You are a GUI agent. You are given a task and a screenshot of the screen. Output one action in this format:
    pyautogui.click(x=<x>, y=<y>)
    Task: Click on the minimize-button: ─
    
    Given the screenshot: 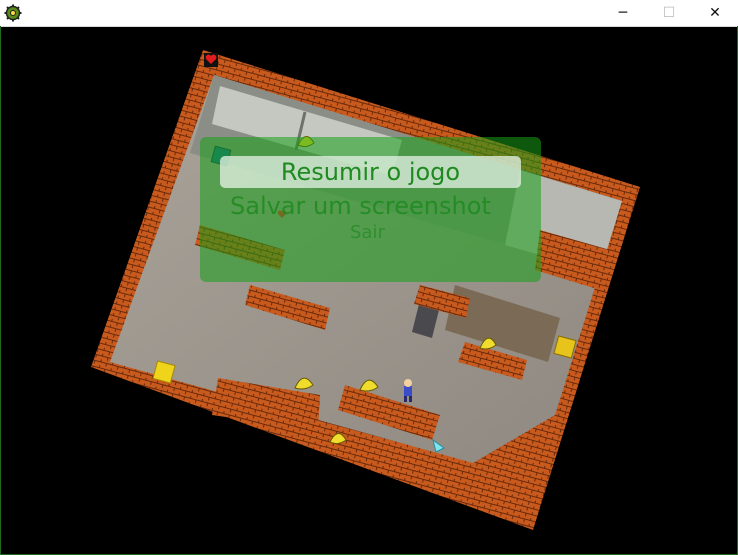 What is the action you would take?
    pyautogui.click(x=623, y=13)
    